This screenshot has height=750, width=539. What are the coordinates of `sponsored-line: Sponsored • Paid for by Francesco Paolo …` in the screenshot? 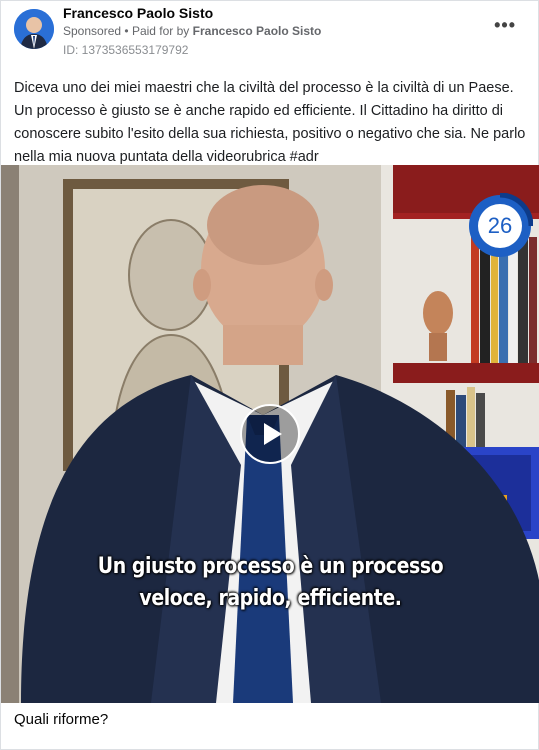 It's located at (192, 31).